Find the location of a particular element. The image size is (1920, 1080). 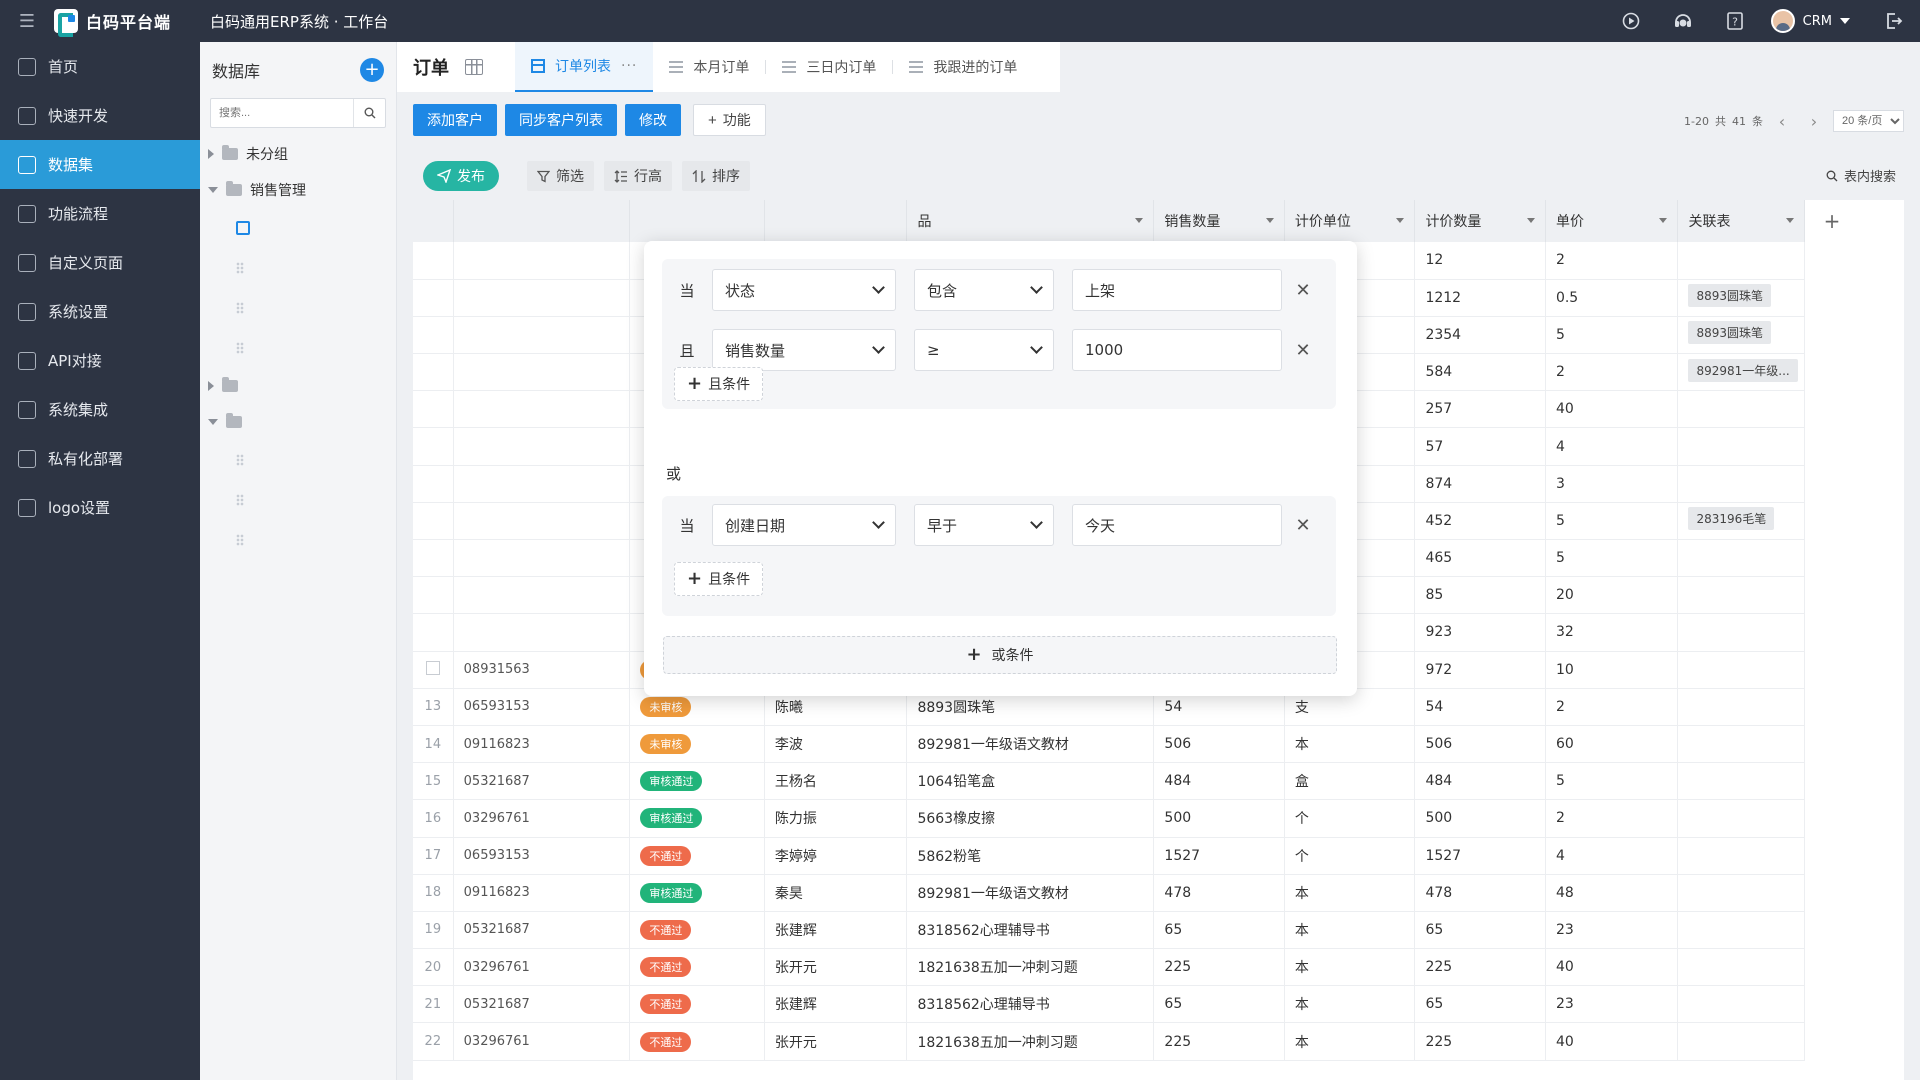

add-or-condition-button: + 或条件 is located at coordinates (1000, 655).